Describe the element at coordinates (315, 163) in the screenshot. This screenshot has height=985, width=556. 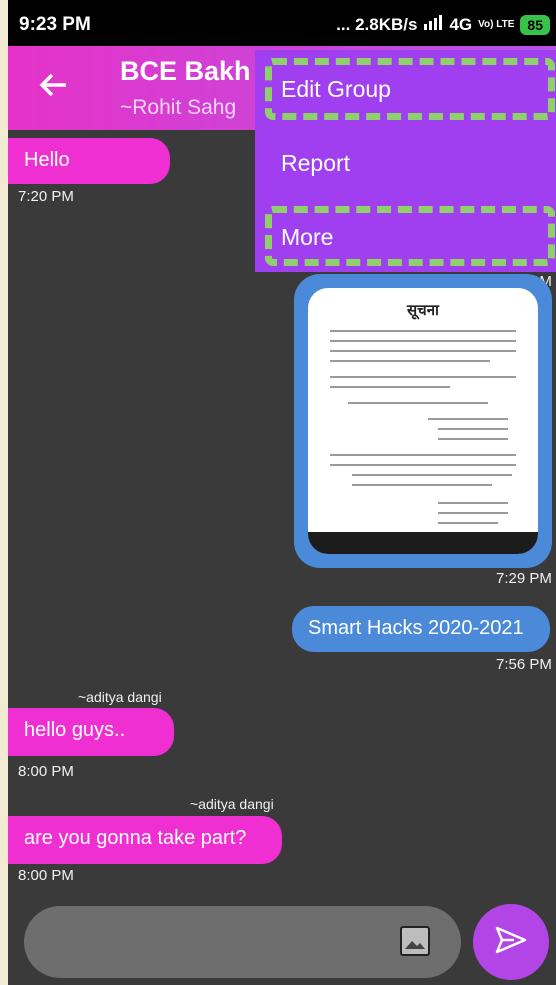
I see `menu-item-report: Report` at that location.